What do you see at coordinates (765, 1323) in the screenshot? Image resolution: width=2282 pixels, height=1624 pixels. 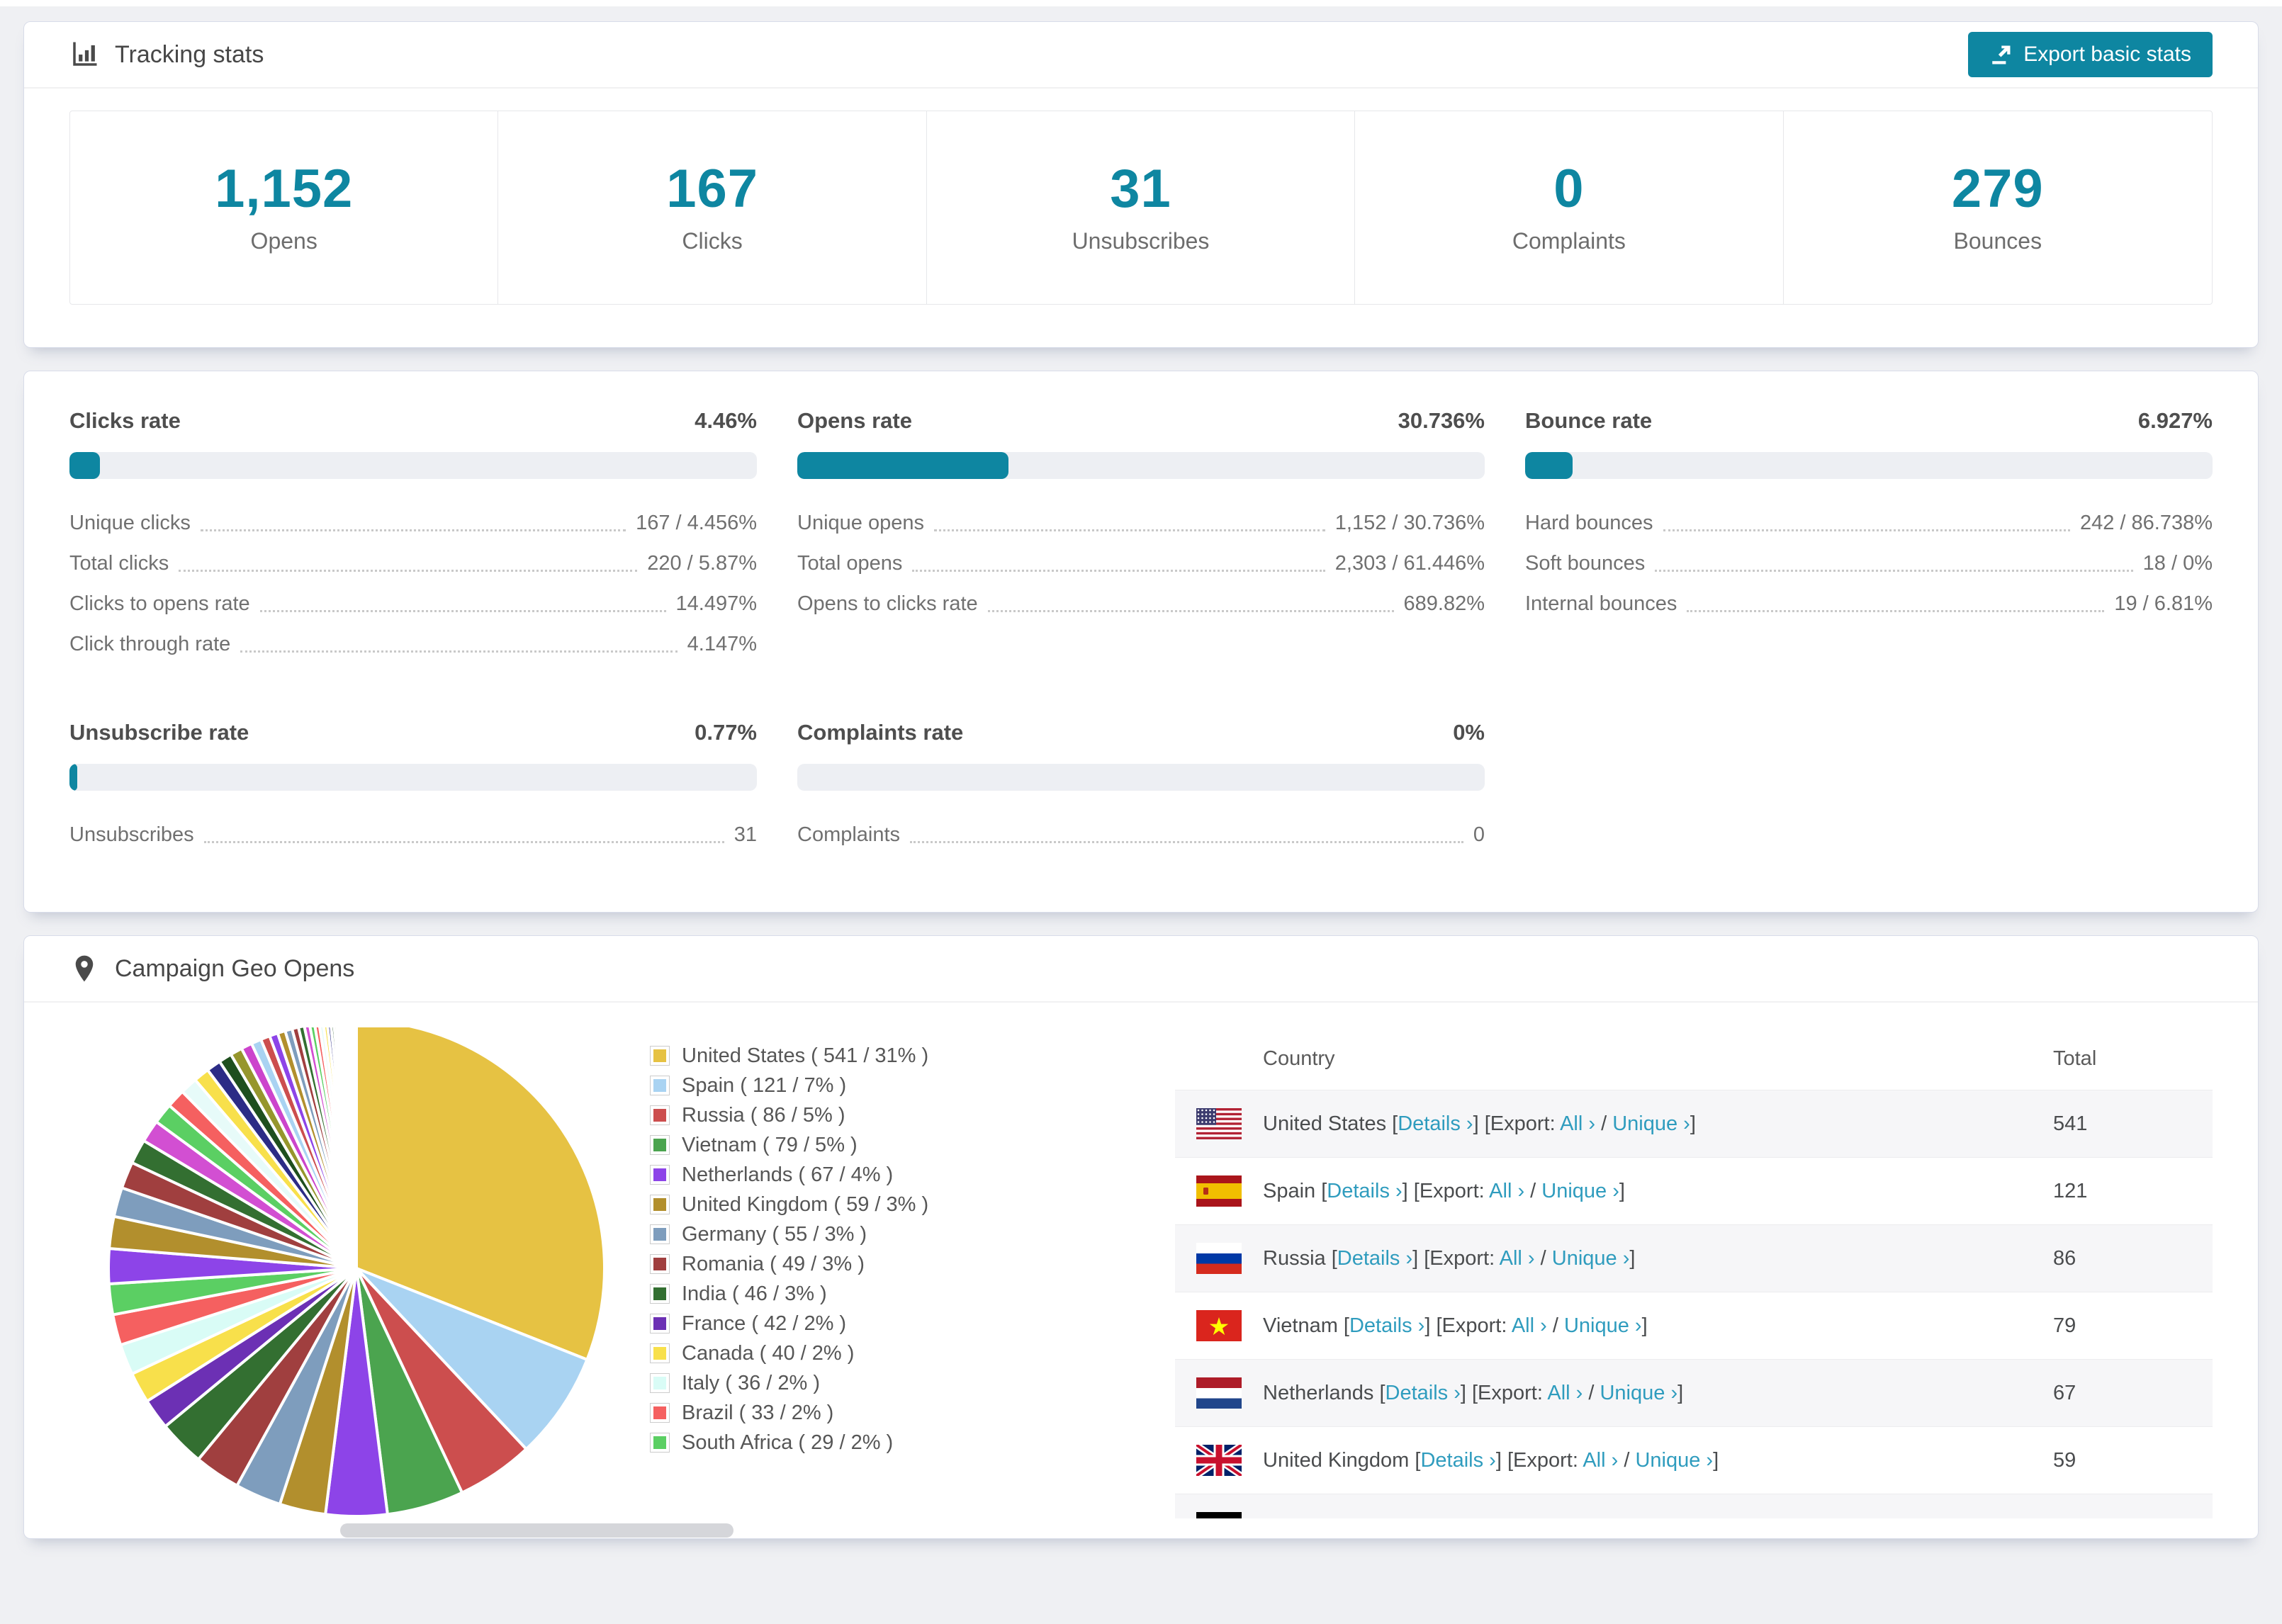 I see `legend-label: France ( 42 / 2% )` at bounding box center [765, 1323].